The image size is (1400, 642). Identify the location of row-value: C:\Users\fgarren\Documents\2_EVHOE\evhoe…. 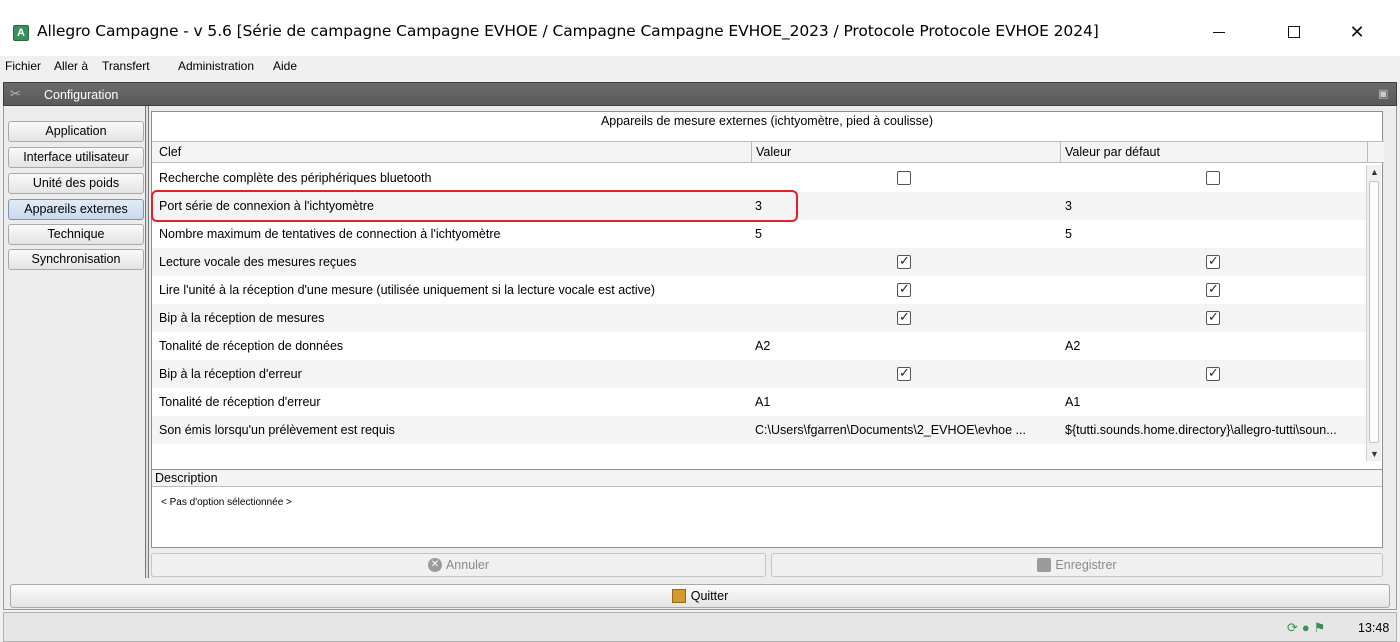
(905, 430).